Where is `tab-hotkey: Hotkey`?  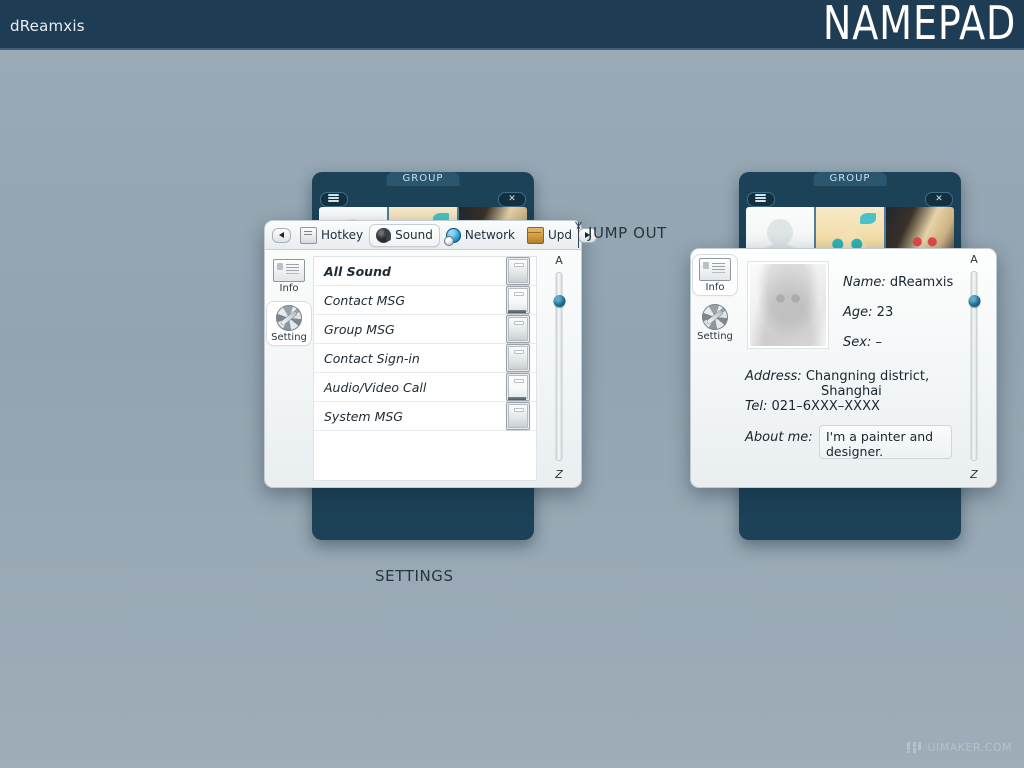 tab-hotkey: Hotkey is located at coordinates (331, 235).